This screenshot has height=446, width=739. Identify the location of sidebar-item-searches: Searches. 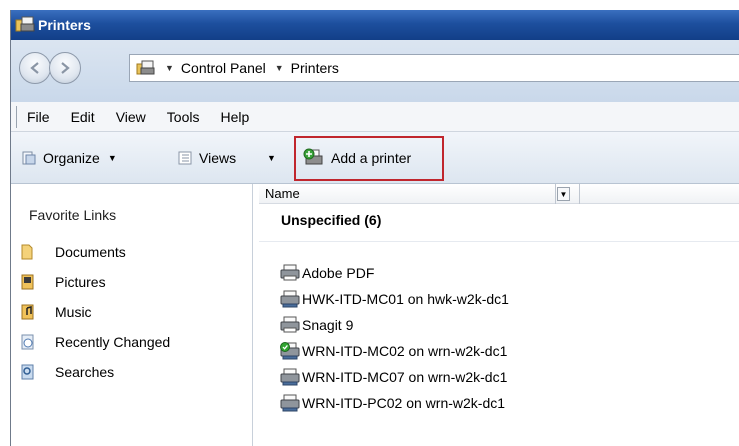
(66, 372).